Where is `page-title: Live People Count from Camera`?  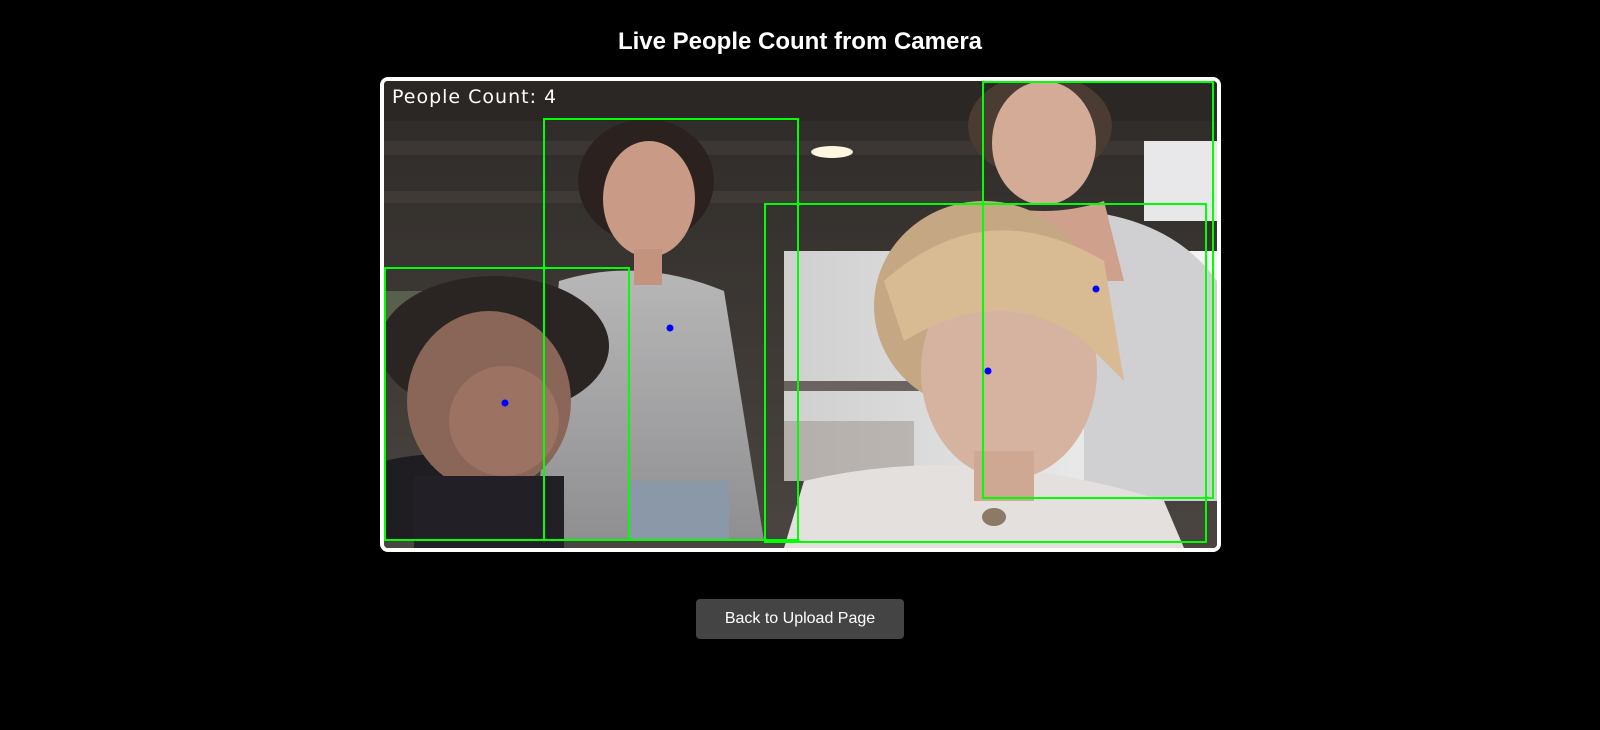 page-title: Live People Count from Camera is located at coordinates (800, 41).